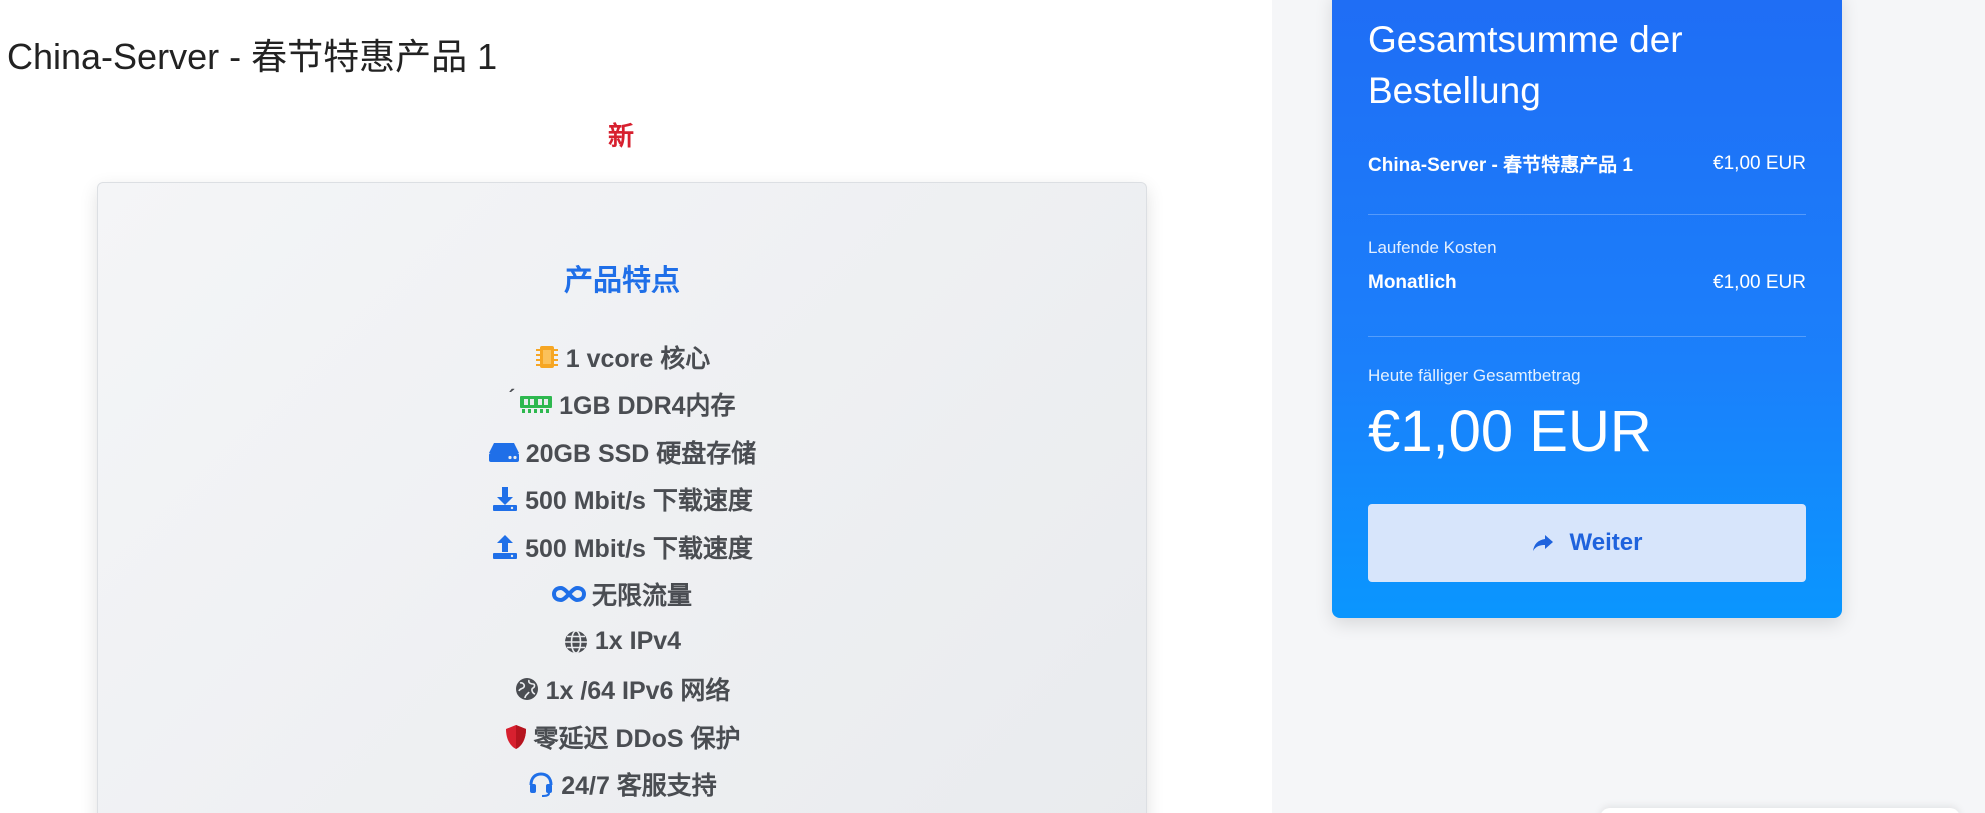  I want to click on feature-label: 1x /64 IPv6 网络, so click(638, 691).